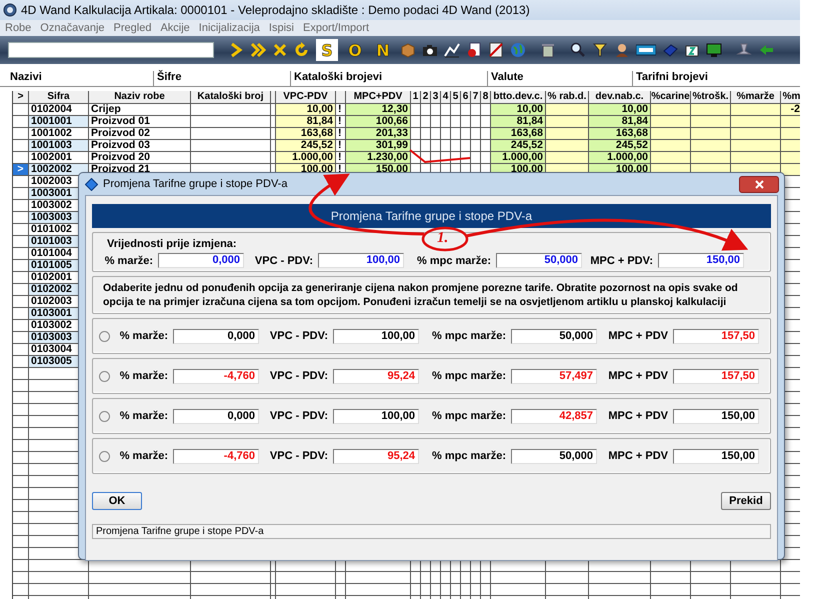 This screenshot has width=817, height=599. I want to click on ok-button: OK, so click(117, 501).